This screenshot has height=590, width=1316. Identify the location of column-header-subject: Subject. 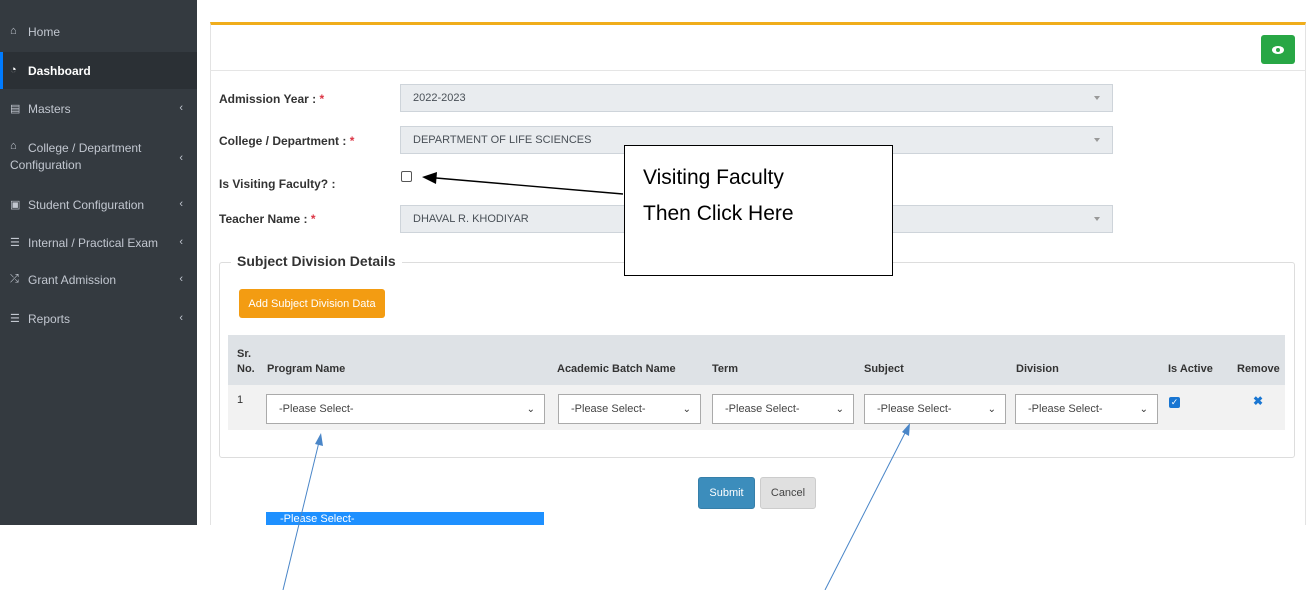
(884, 369).